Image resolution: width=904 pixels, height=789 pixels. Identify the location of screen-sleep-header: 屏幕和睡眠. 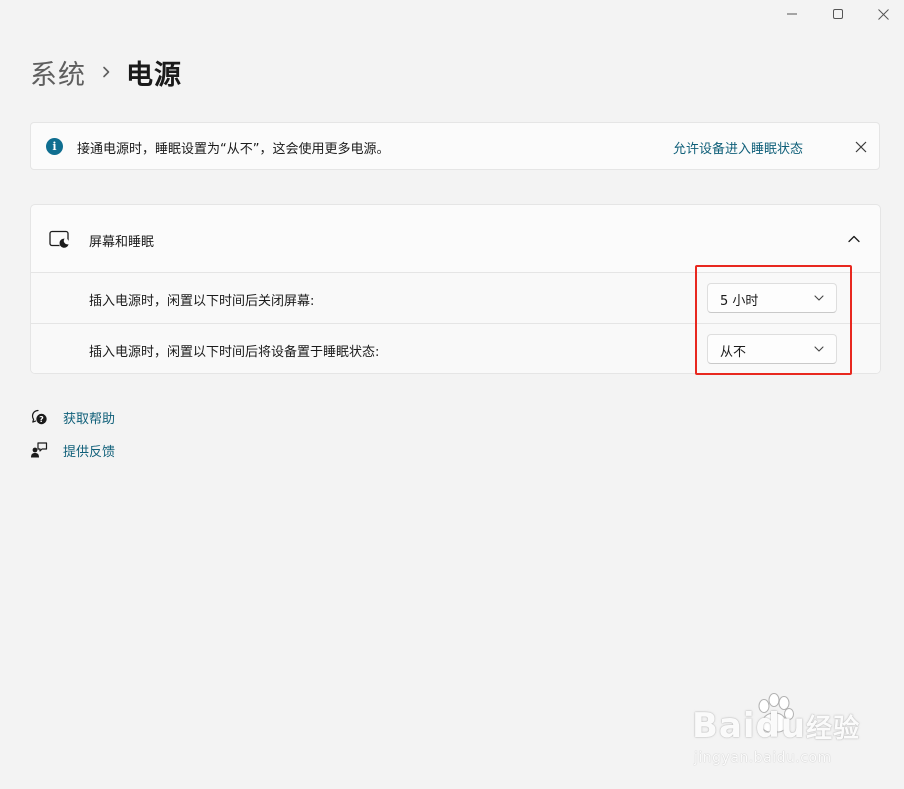
(455, 238).